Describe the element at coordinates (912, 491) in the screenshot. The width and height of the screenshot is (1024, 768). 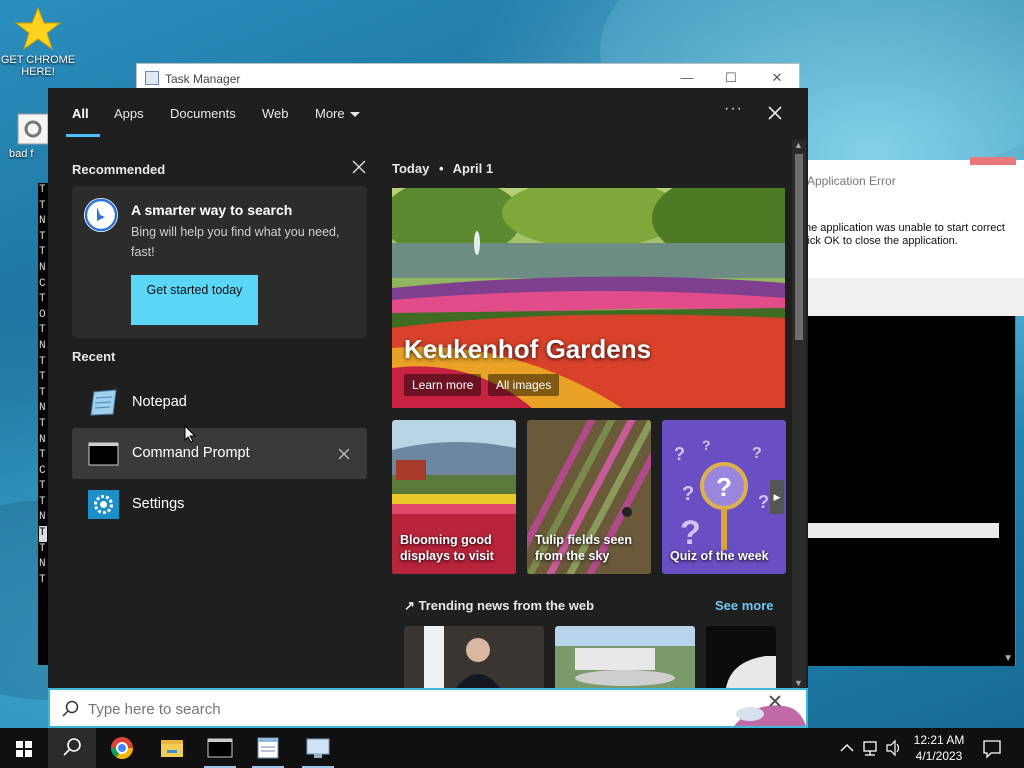
I see `console-window-right: ▼` at that location.